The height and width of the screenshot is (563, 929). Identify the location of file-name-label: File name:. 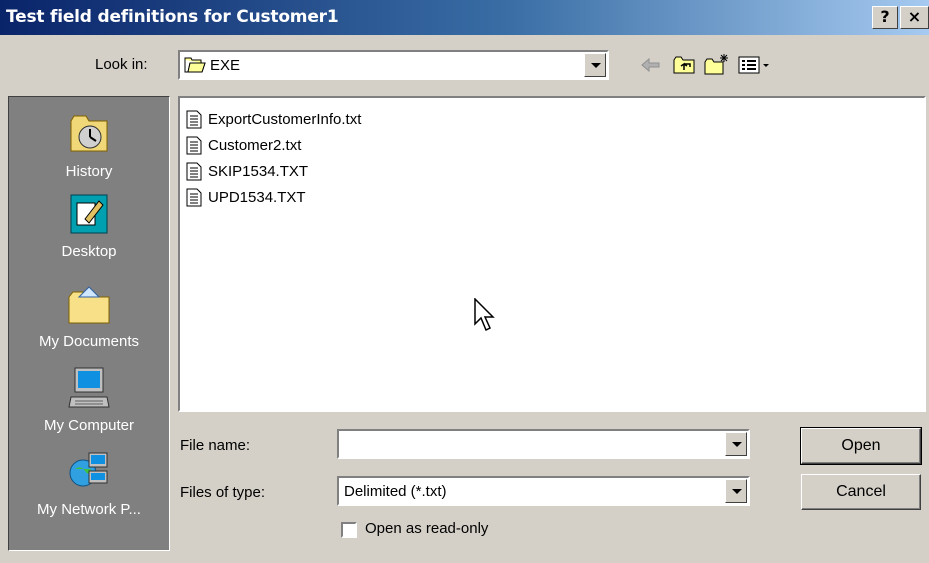
(215, 445).